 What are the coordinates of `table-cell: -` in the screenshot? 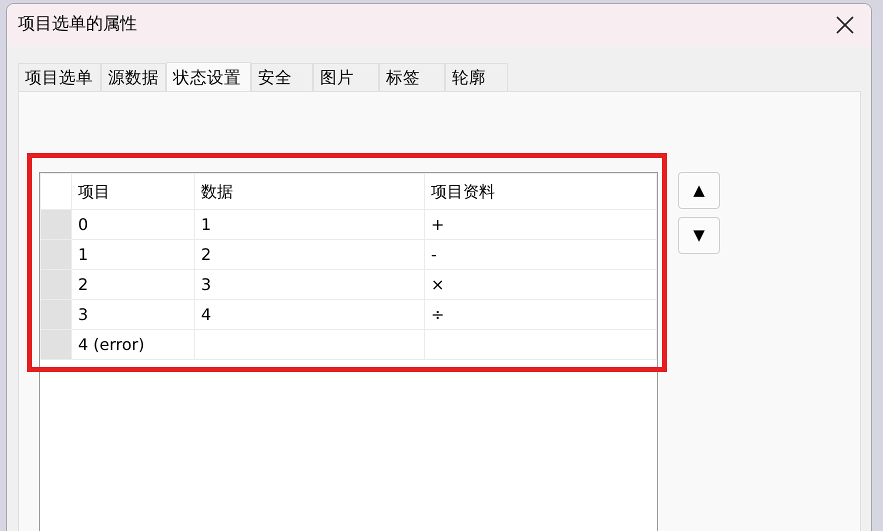 It's located at (540, 255).